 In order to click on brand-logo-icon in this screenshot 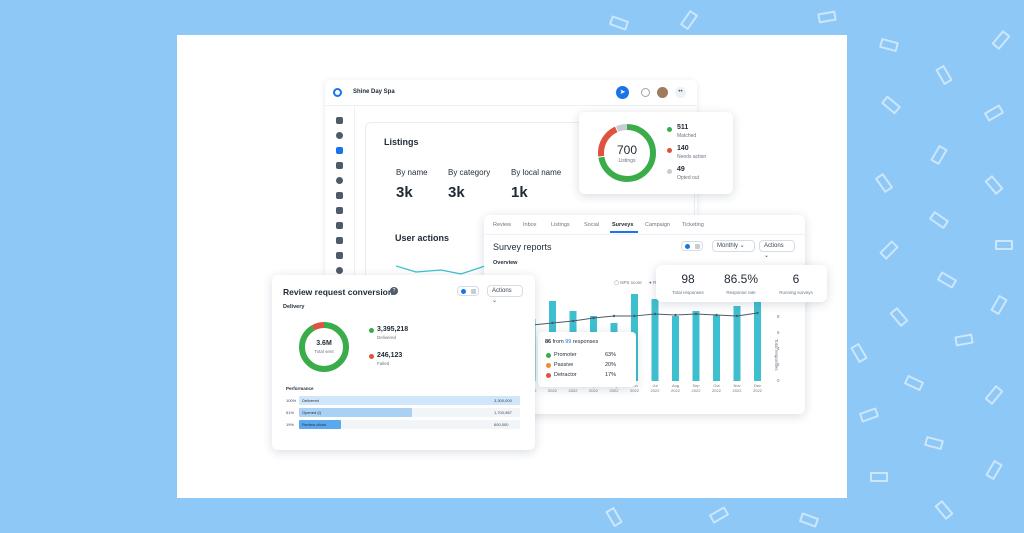, I will do `click(337, 92)`.